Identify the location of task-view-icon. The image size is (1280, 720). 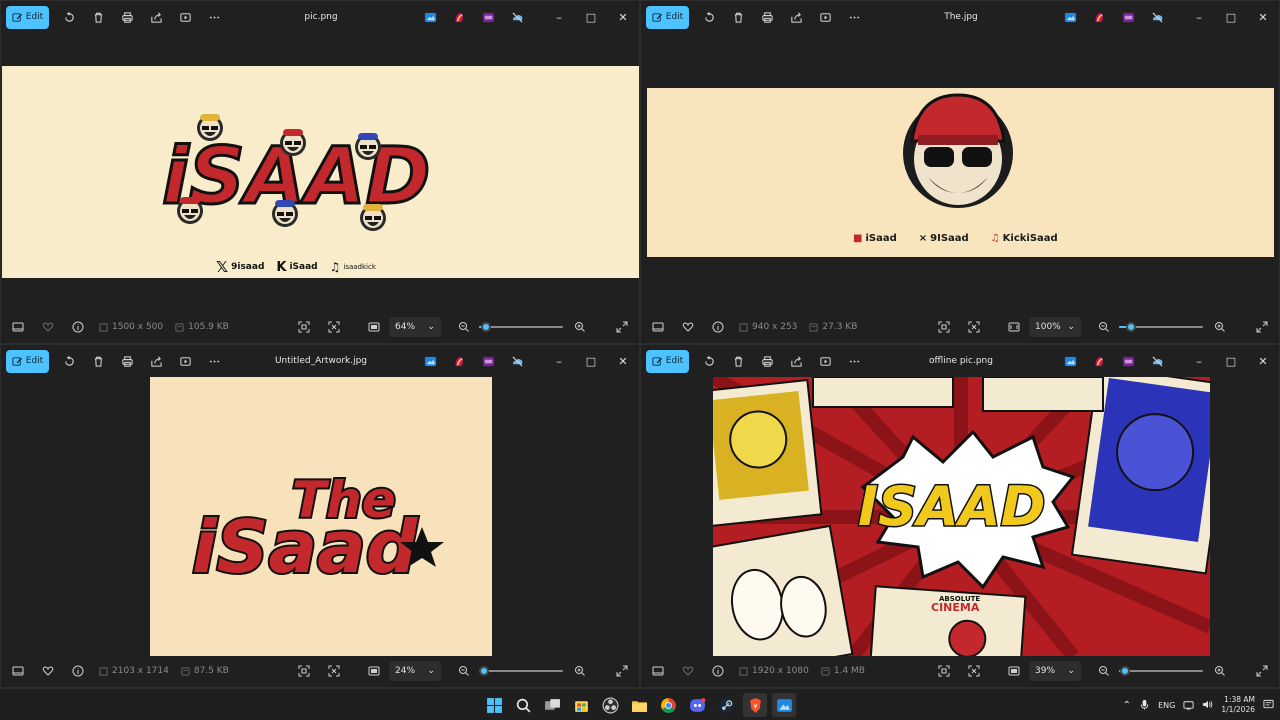
(552, 705).